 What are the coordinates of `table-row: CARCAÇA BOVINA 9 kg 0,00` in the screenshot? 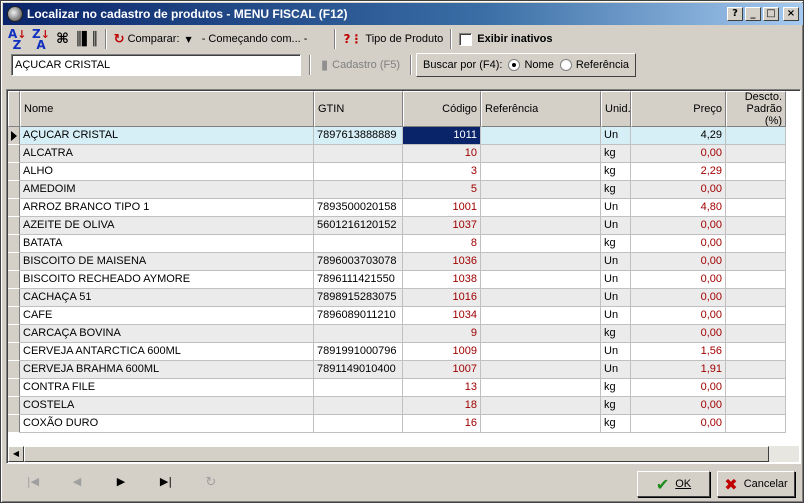 It's located at (397, 334).